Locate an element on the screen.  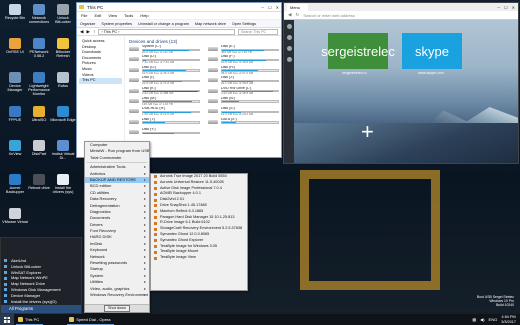
drive-item: DVD RW Drive (L:) 4.22 GB free of 48.8 GB is located at coordinates (243, 91).